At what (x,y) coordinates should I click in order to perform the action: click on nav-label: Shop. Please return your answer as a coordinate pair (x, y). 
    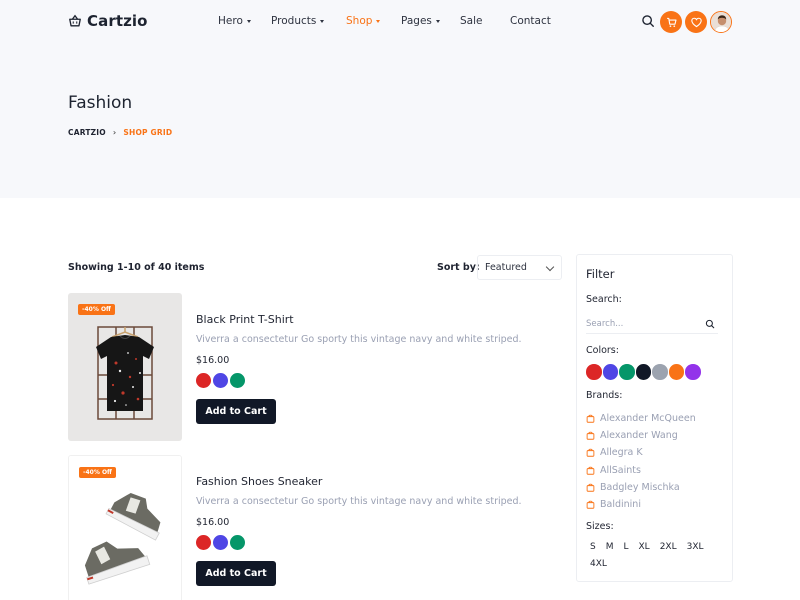
    Looking at the image, I should click on (359, 21).